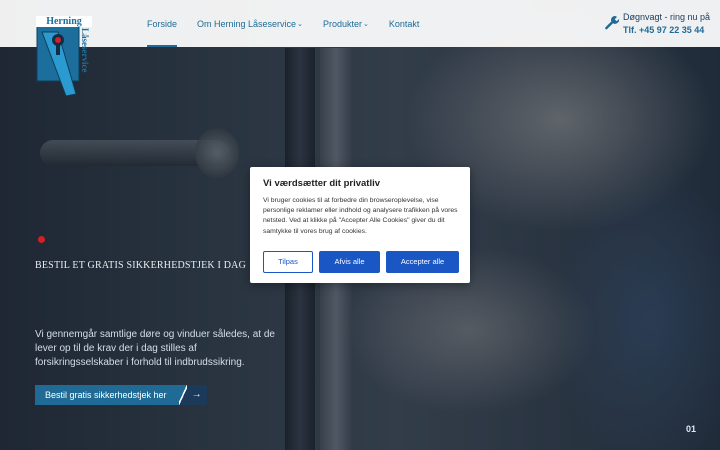 This screenshot has width=720, height=450. Describe the element at coordinates (667, 17) in the screenshot. I see `emergency-label: Døgnvagt - ring nu på` at that location.